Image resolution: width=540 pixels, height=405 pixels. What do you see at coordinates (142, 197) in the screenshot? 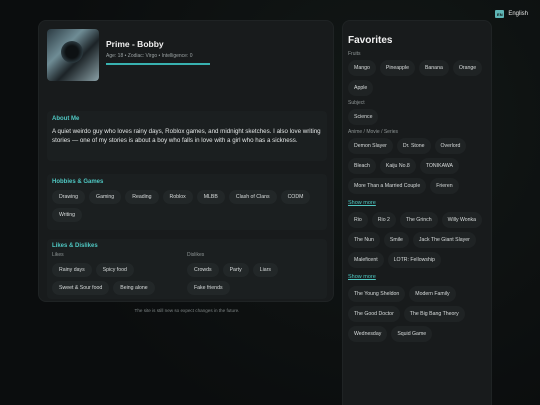
I see `hobby-chip: Reading` at bounding box center [142, 197].